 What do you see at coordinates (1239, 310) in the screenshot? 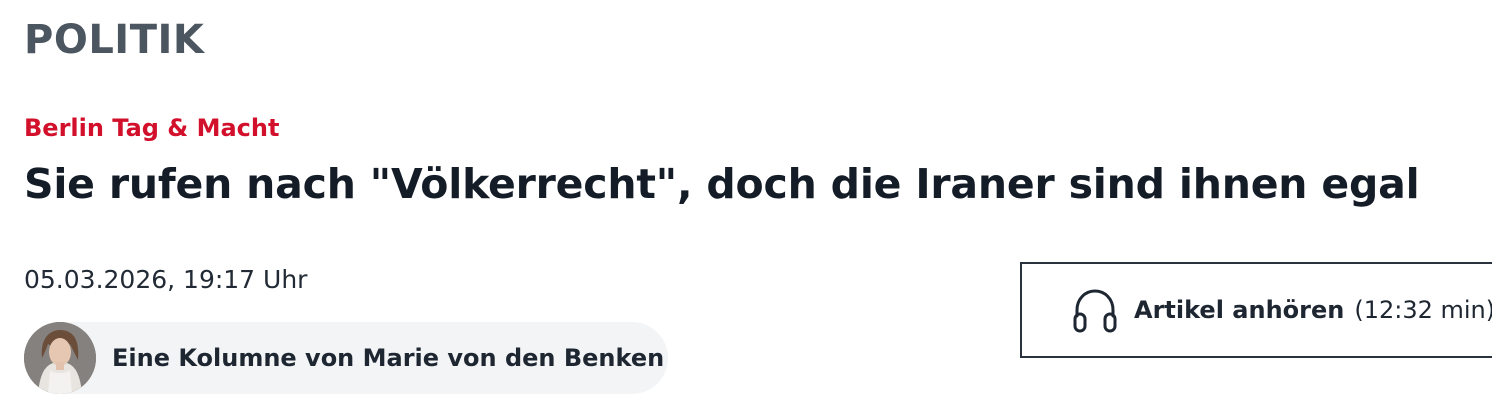
I see `listen-label: Artikel anhören` at bounding box center [1239, 310].